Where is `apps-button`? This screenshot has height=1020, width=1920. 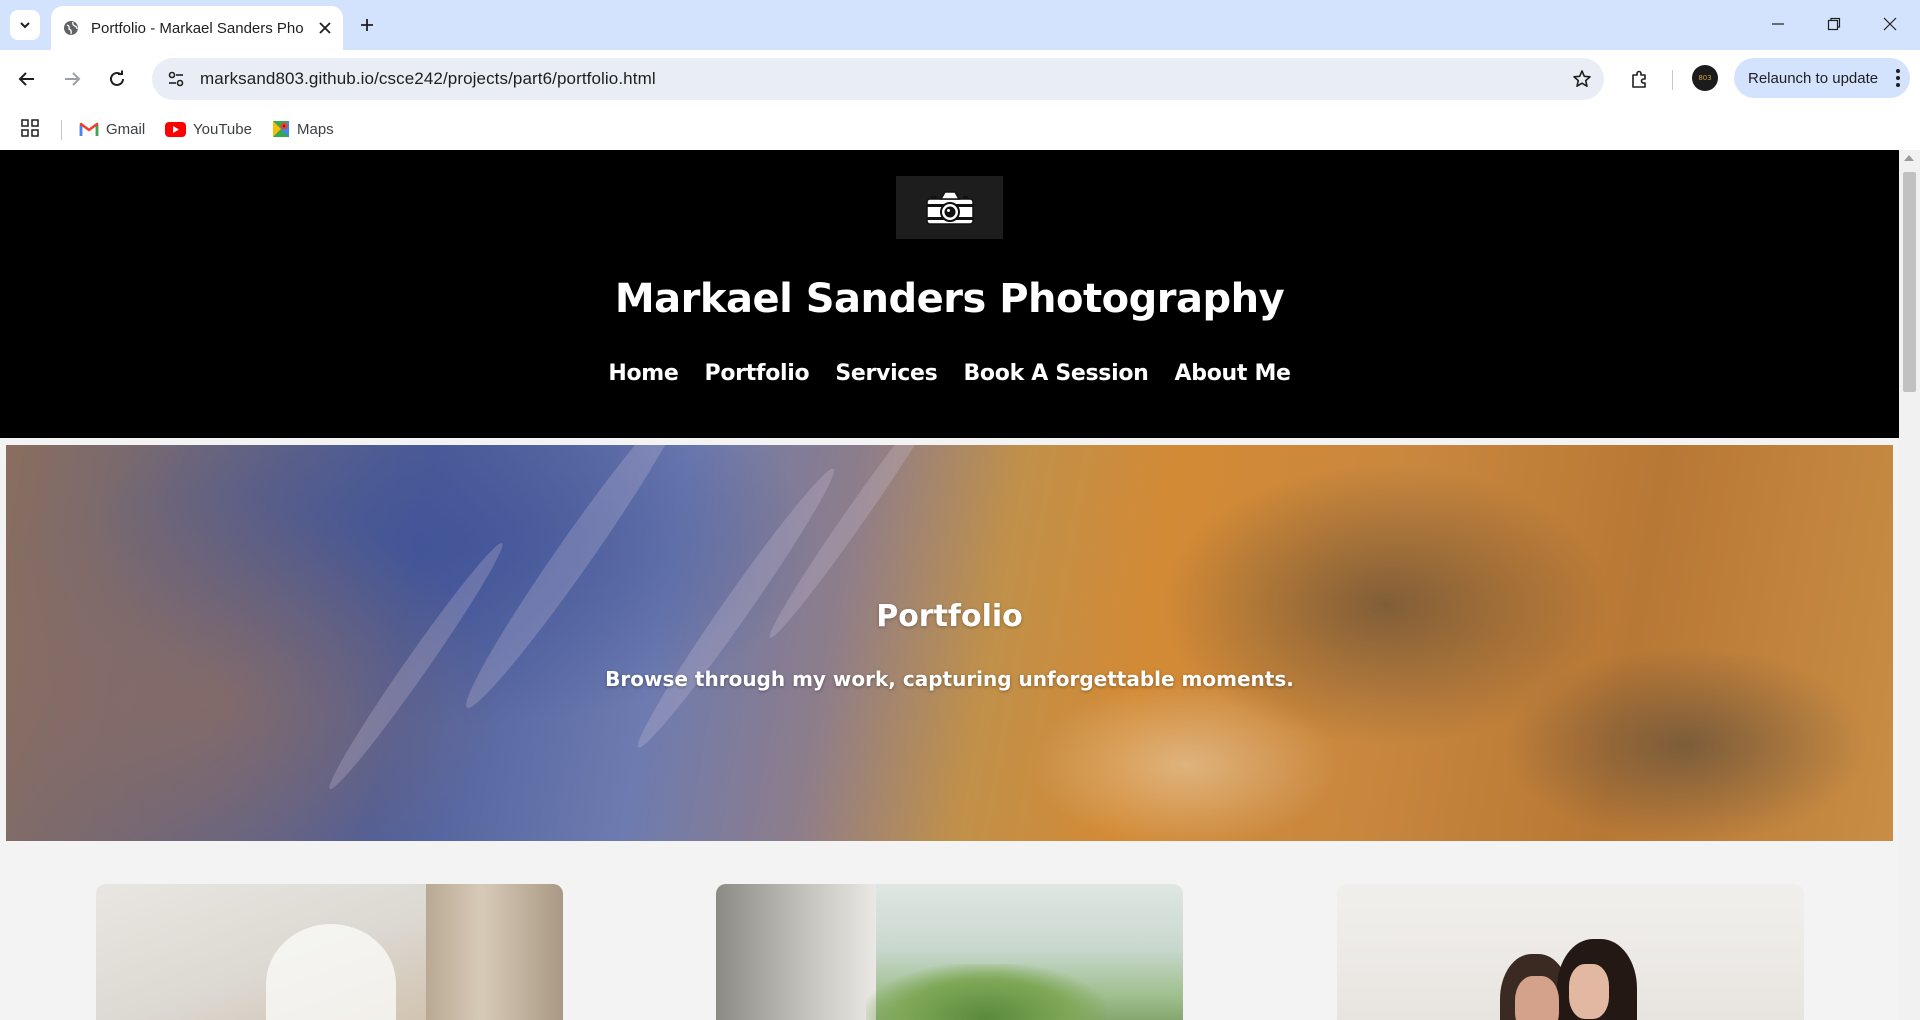
apps-button is located at coordinates (30, 128).